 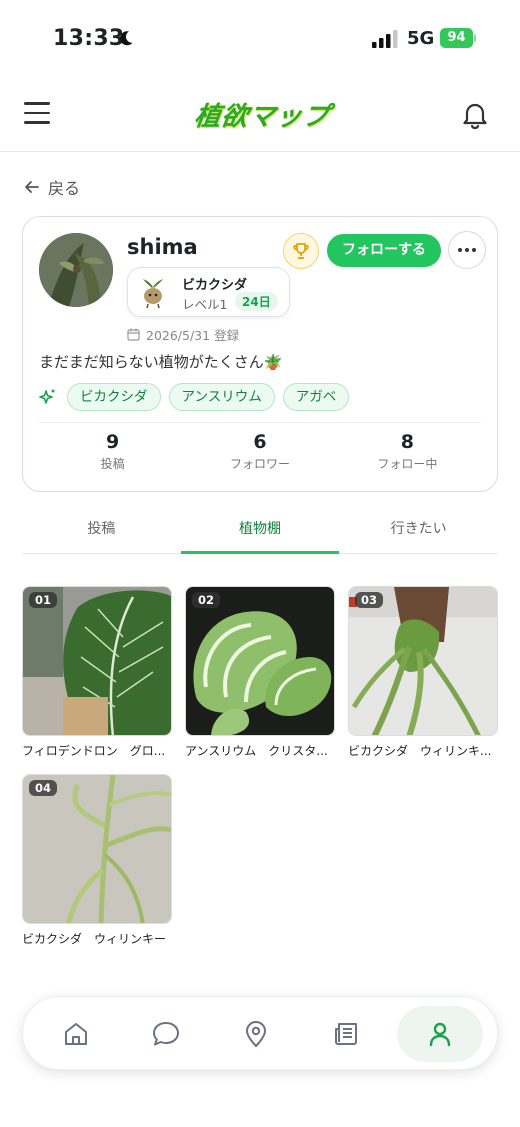 What do you see at coordinates (32, 187) in the screenshot?
I see `arrow-left-icon` at bounding box center [32, 187].